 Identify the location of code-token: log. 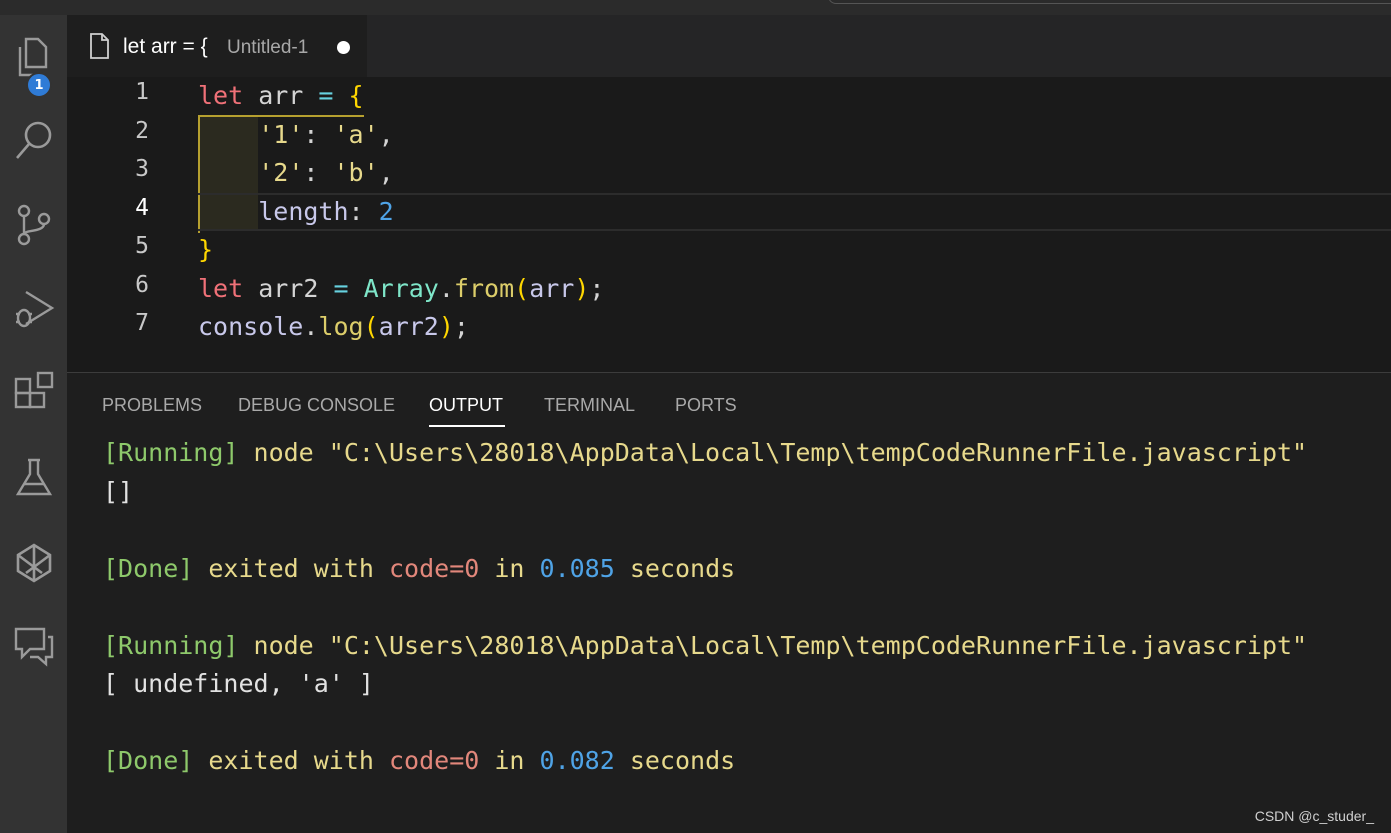
(341, 326).